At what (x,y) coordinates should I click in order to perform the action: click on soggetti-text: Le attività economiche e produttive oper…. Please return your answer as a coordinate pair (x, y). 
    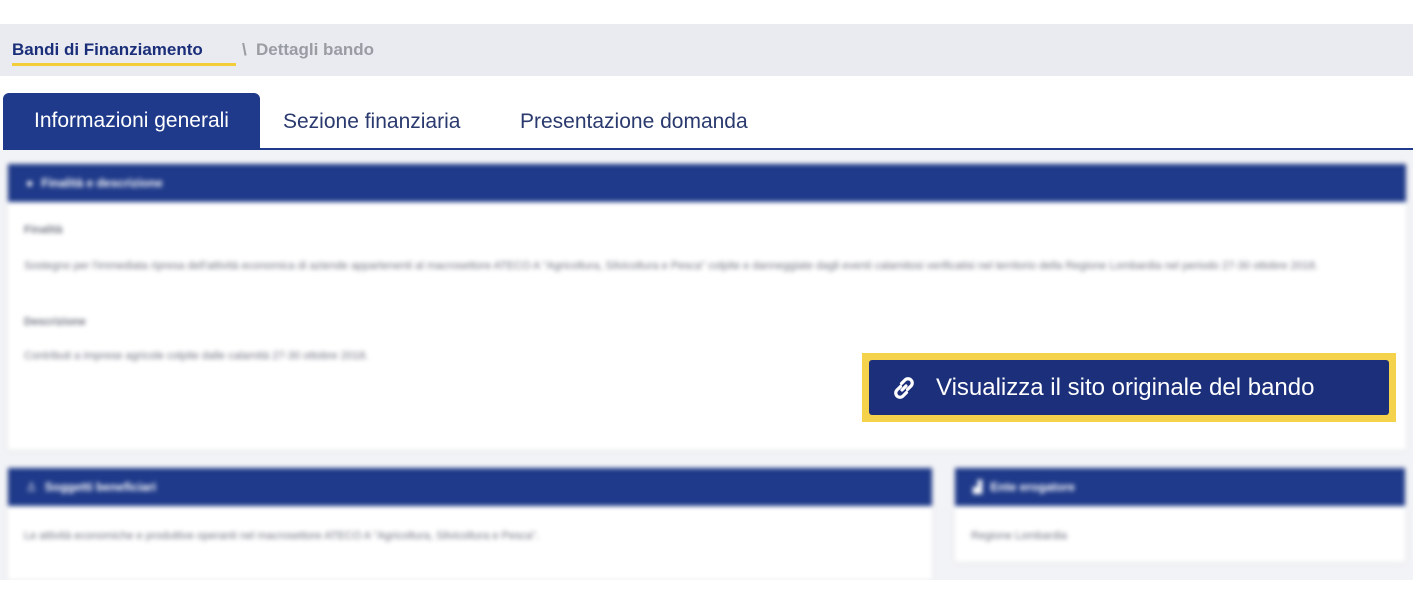
    Looking at the image, I should click on (282, 536).